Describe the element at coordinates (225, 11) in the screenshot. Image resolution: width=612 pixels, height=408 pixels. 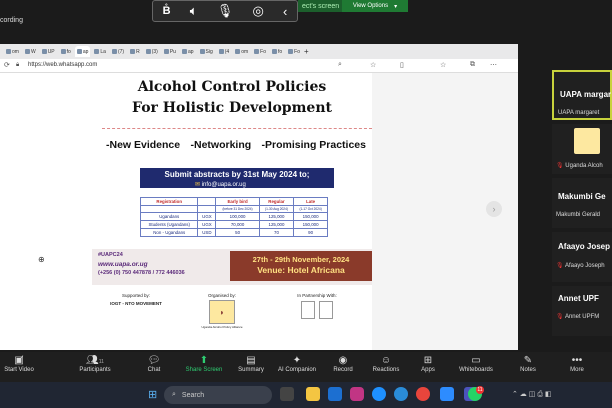
I see `microphone-icon: 🎙︎` at that location.